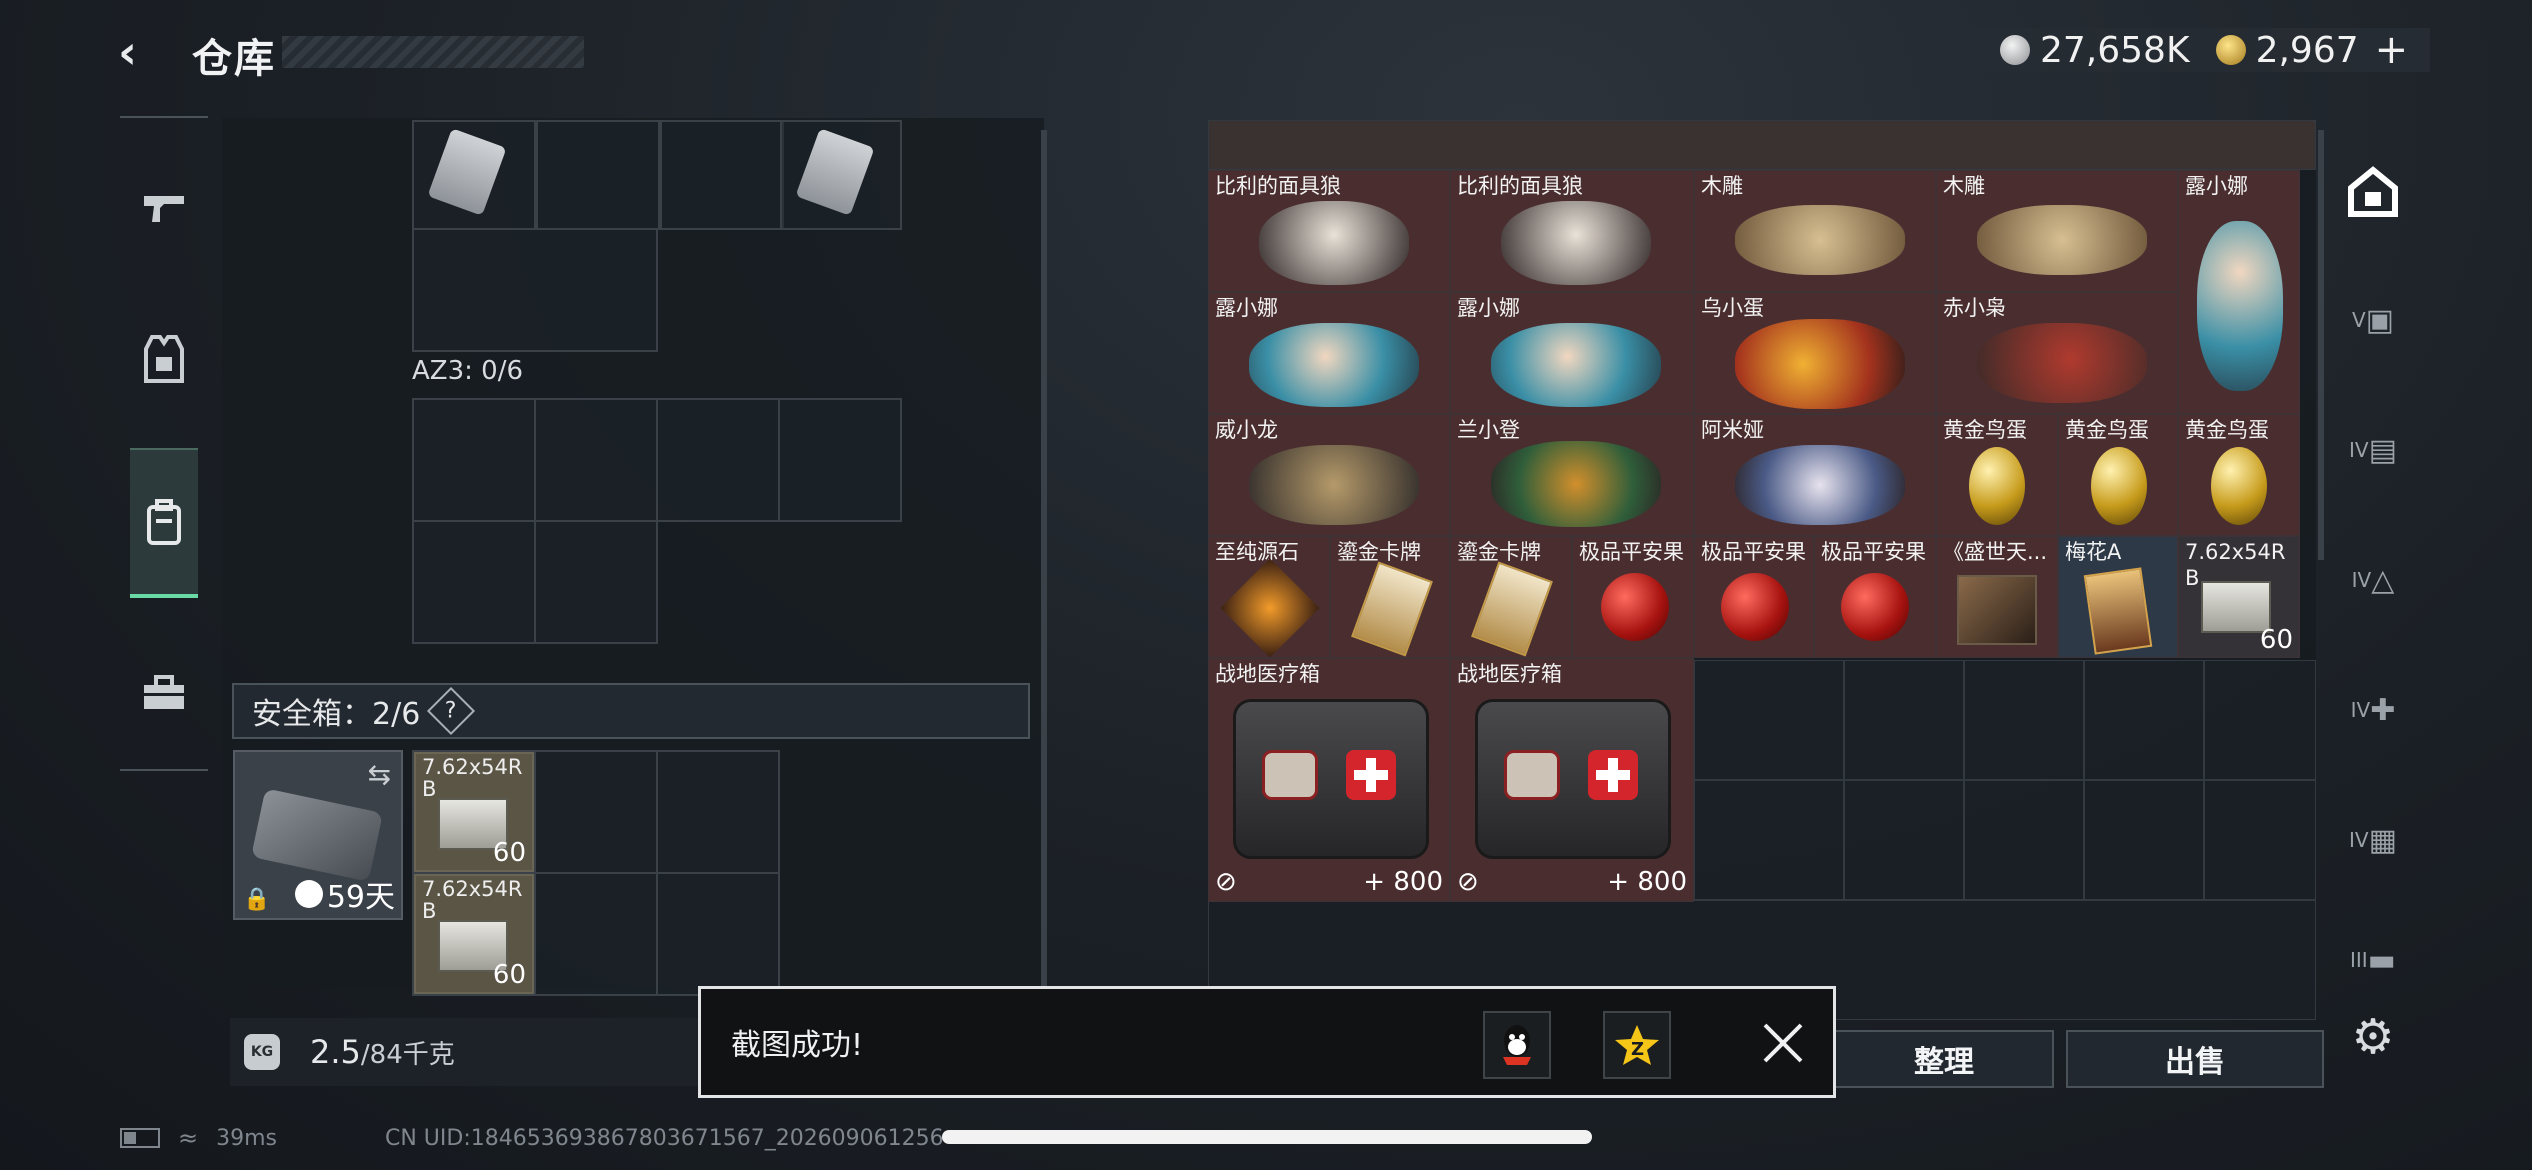 The image size is (2532, 1170). Describe the element at coordinates (379, 774) in the screenshot. I see `swap-icon: ⇆` at that location.